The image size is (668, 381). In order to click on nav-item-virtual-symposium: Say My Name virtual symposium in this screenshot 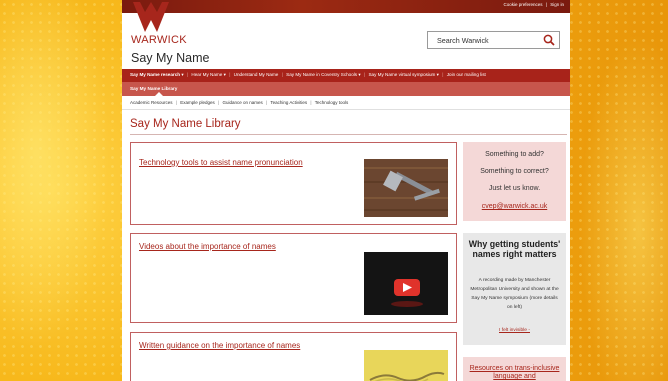, I will do `click(401, 74)`.